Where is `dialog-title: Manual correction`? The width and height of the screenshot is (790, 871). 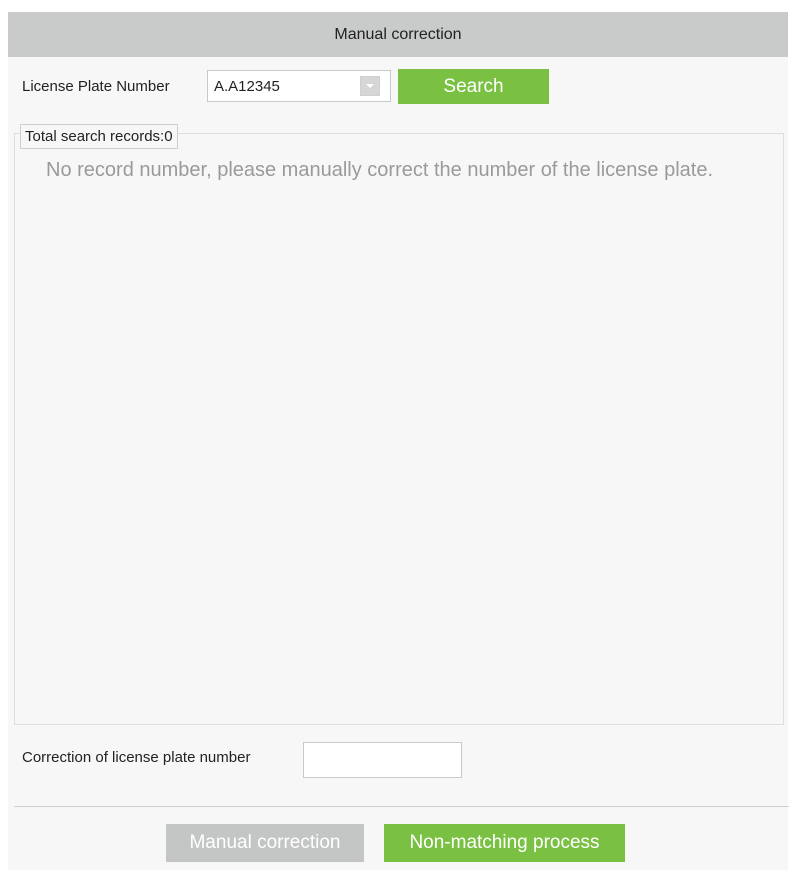
dialog-title: Manual correction is located at coordinates (398, 34).